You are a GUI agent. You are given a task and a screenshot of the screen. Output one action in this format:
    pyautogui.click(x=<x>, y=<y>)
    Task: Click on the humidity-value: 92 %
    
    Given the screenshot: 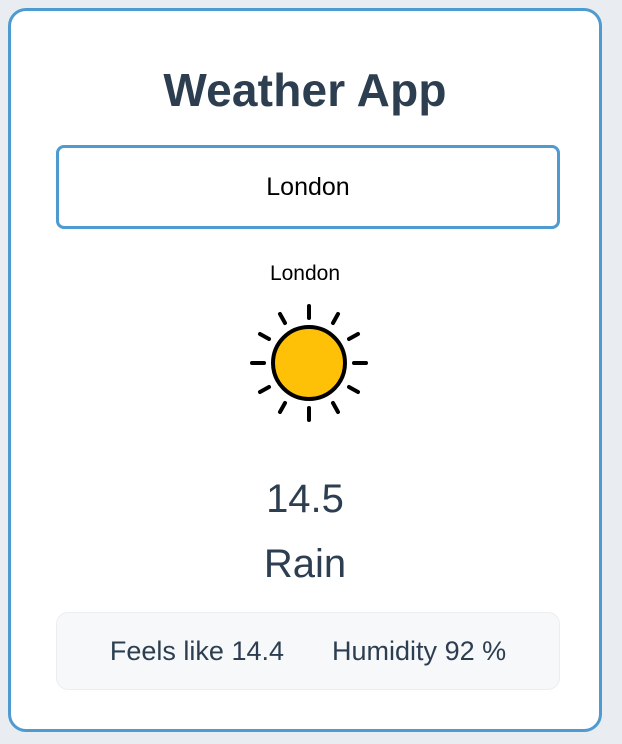 What is the action you would take?
    pyautogui.click(x=475, y=650)
    